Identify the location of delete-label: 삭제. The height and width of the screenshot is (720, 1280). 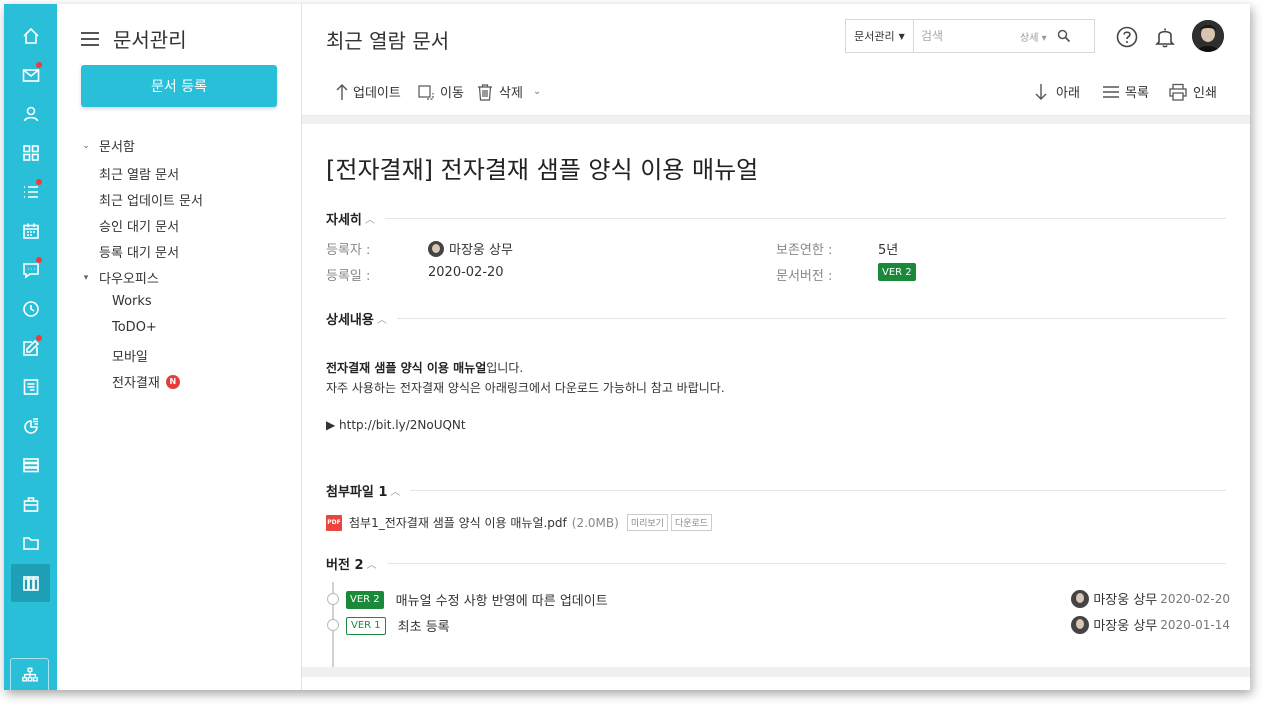
(511, 93).